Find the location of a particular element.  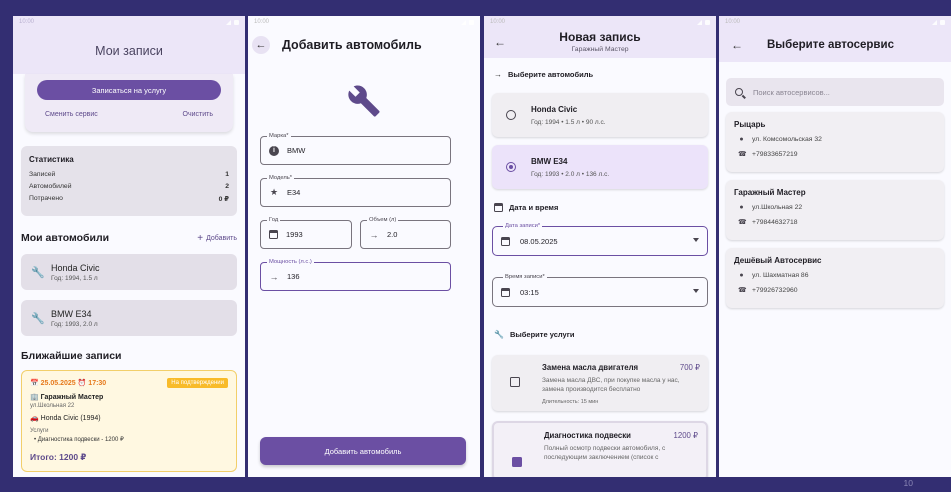

my-cars-title: Мои автомобили is located at coordinates (65, 238).